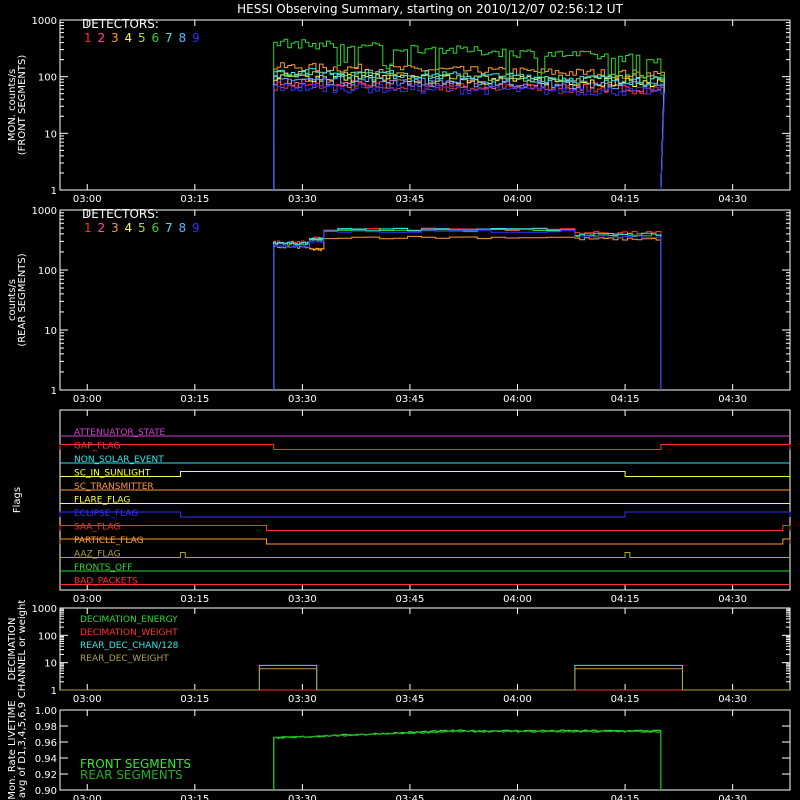 The height and width of the screenshot is (800, 800). Describe the element at coordinates (106, 514) in the screenshot. I see `flag-label-eclipse_flag: ECLIPSE_FLAG` at that location.